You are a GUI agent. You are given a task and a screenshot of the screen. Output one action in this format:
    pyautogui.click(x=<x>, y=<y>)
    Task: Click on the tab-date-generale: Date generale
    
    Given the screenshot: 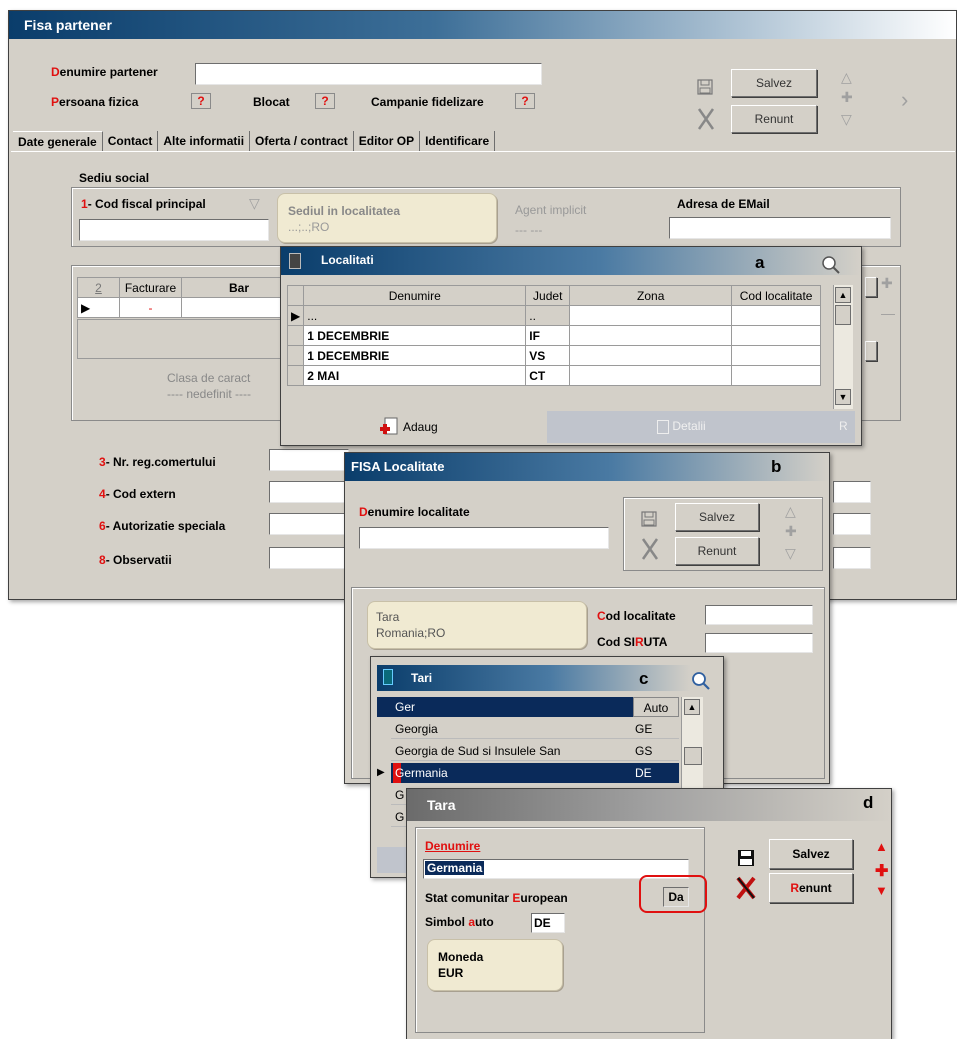 What is the action you would take?
    pyautogui.click(x=58, y=141)
    